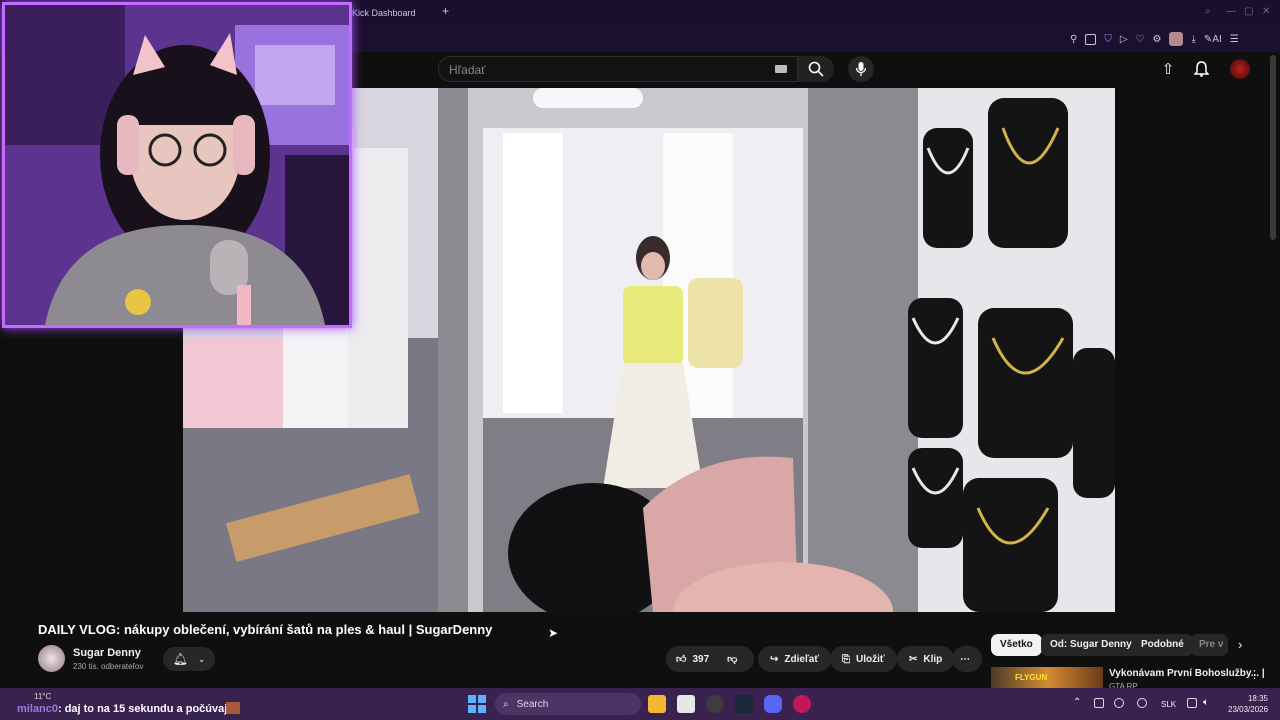  I want to click on tab-kick-dashboard: Kick Dashboard, so click(384, 13).